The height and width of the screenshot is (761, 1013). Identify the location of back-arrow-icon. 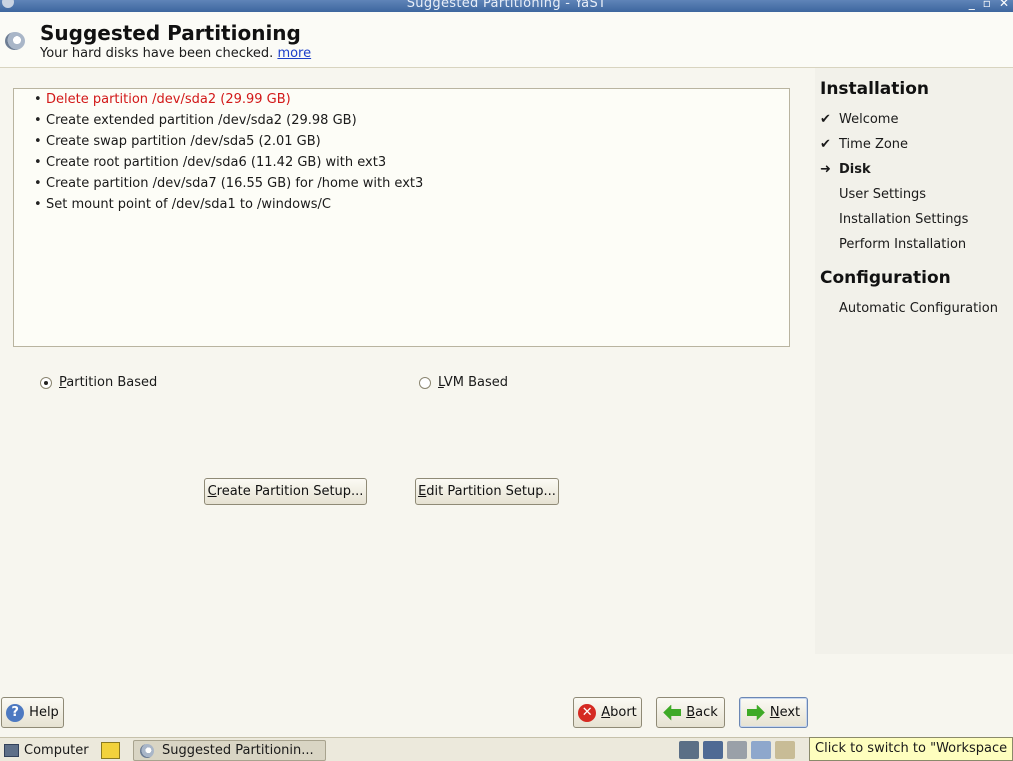
(672, 712).